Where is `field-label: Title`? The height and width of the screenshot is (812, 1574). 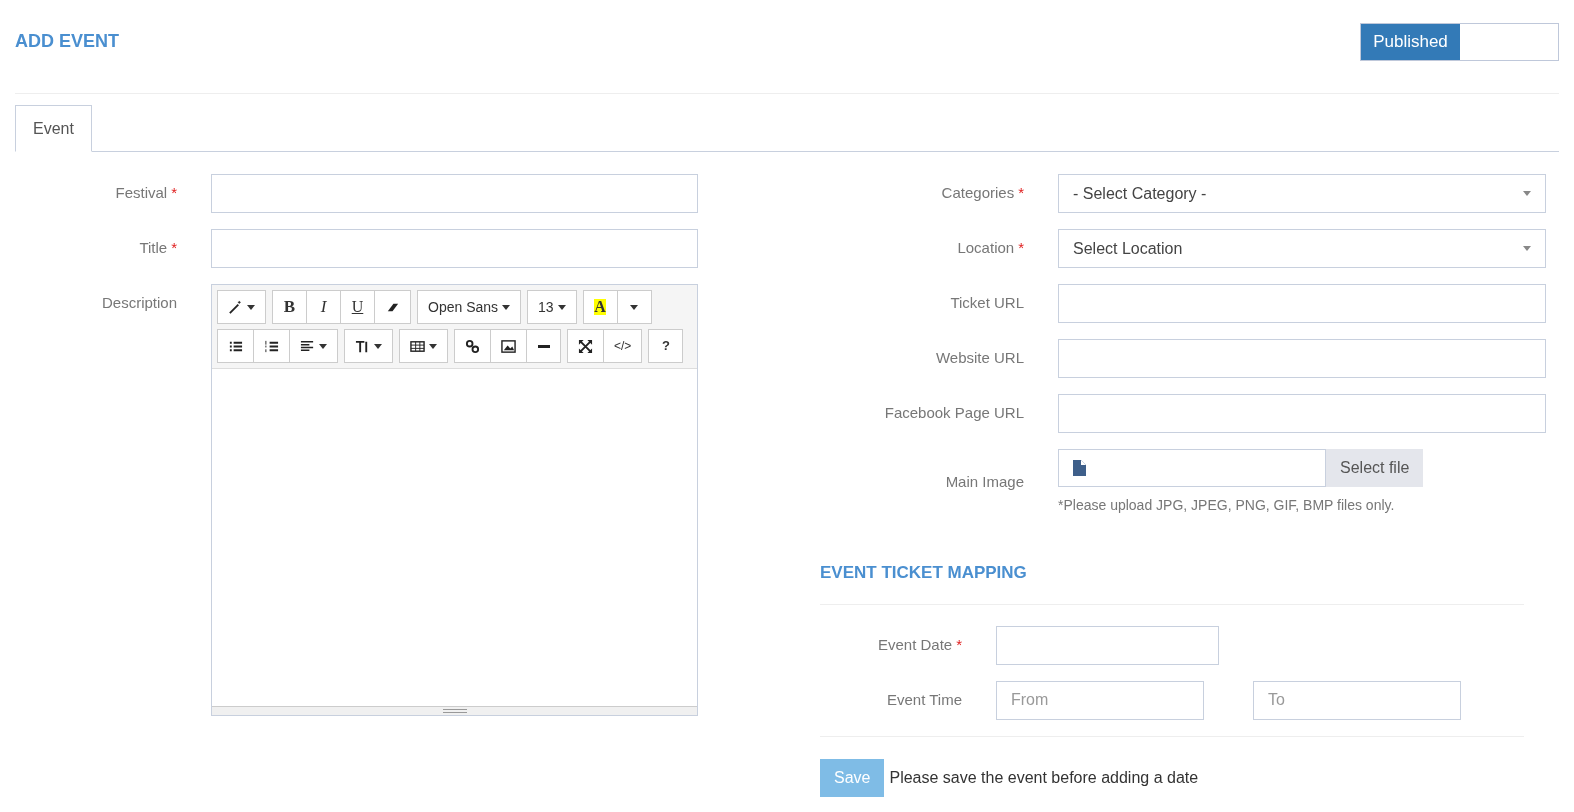 field-label: Title is located at coordinates (153, 248).